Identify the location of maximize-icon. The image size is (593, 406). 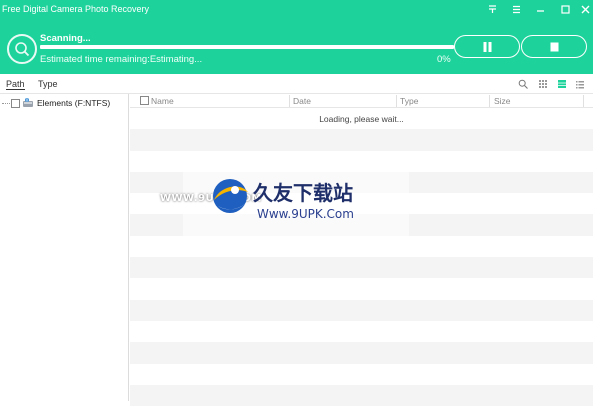
(565, 10).